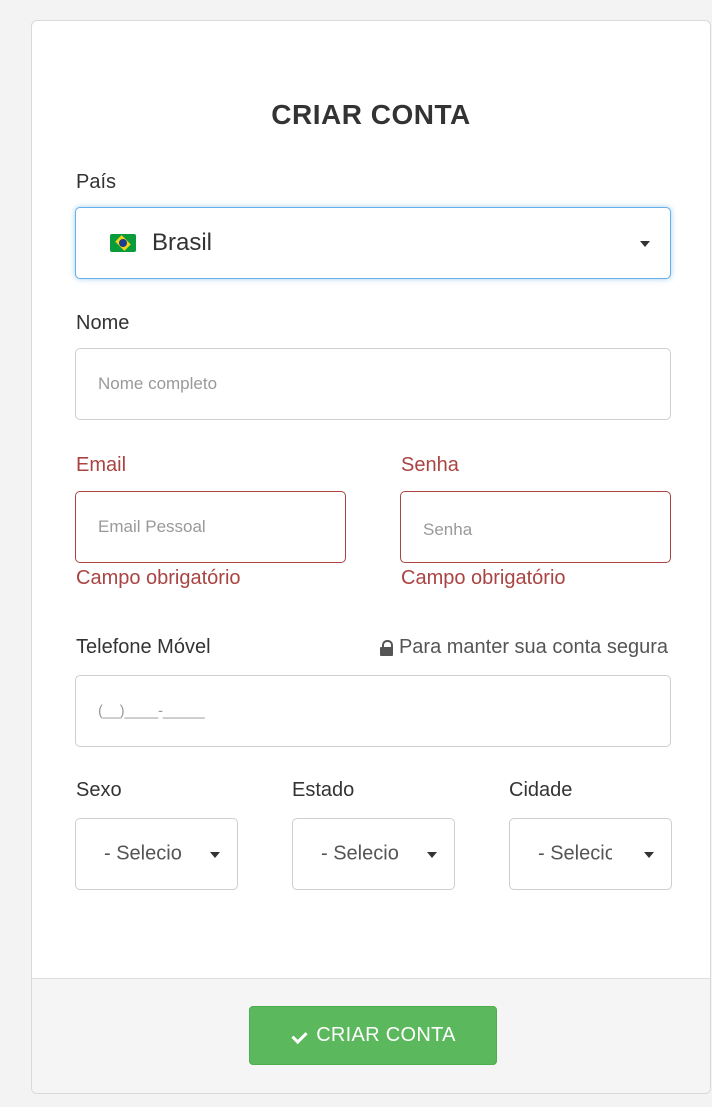 The height and width of the screenshot is (1107, 712). I want to click on create-account-button: CRIAR CONTA, so click(373, 1035).